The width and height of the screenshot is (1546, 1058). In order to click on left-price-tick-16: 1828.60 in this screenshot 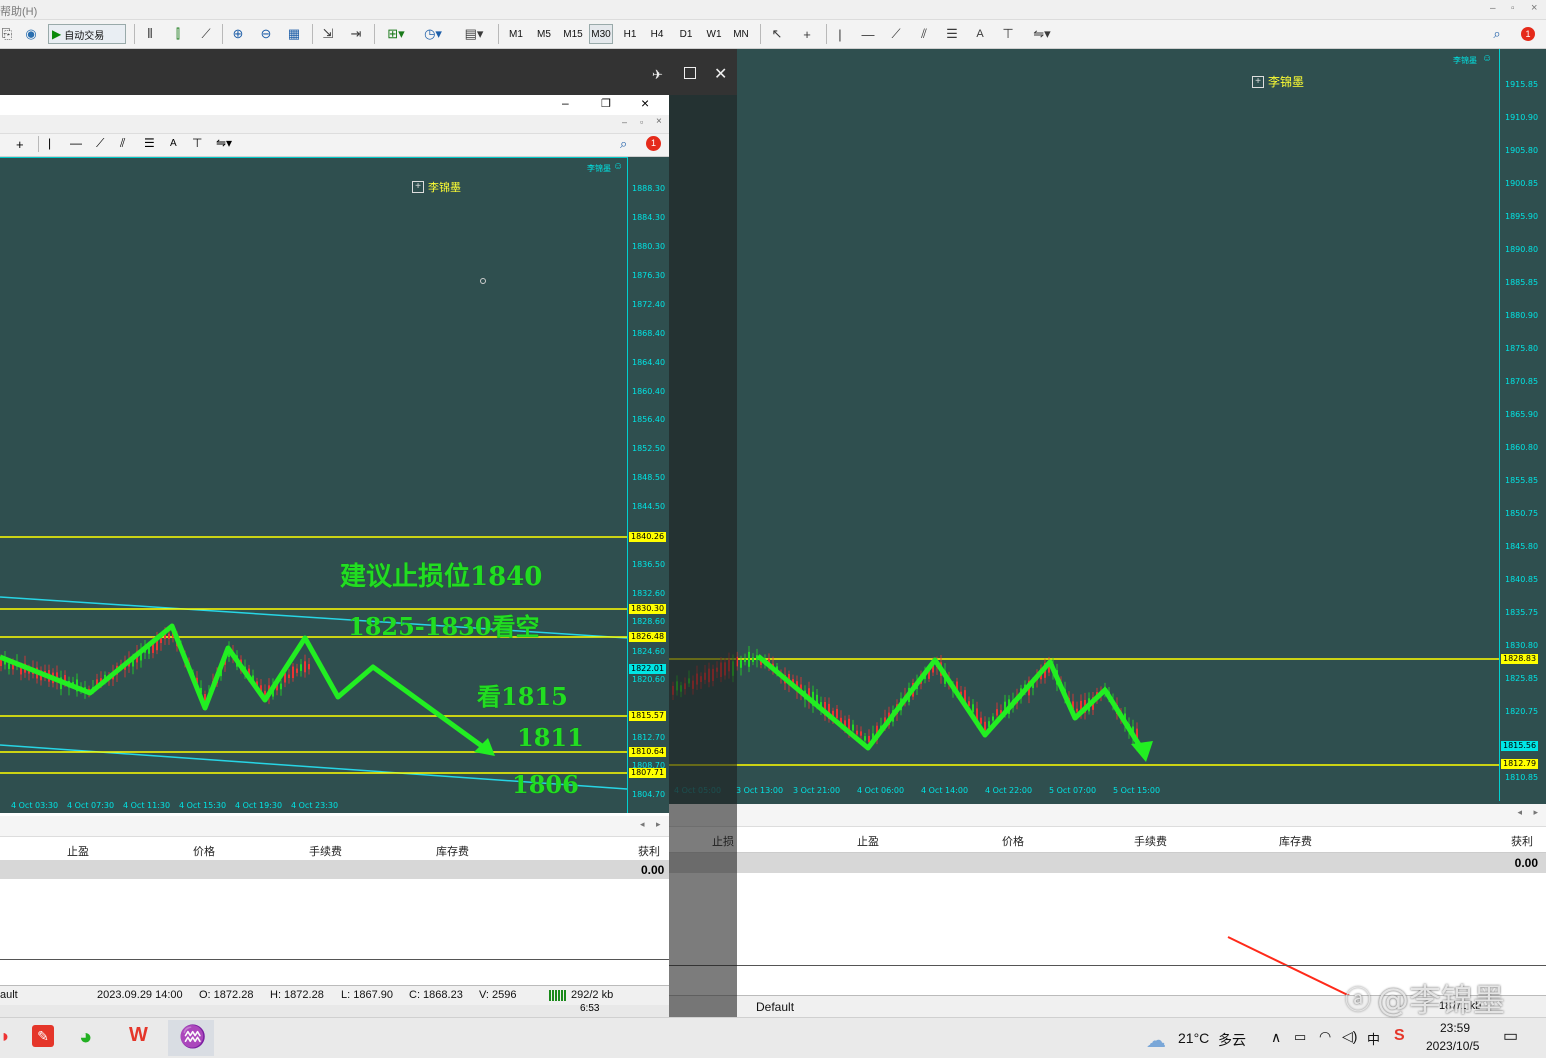, I will do `click(649, 621)`.